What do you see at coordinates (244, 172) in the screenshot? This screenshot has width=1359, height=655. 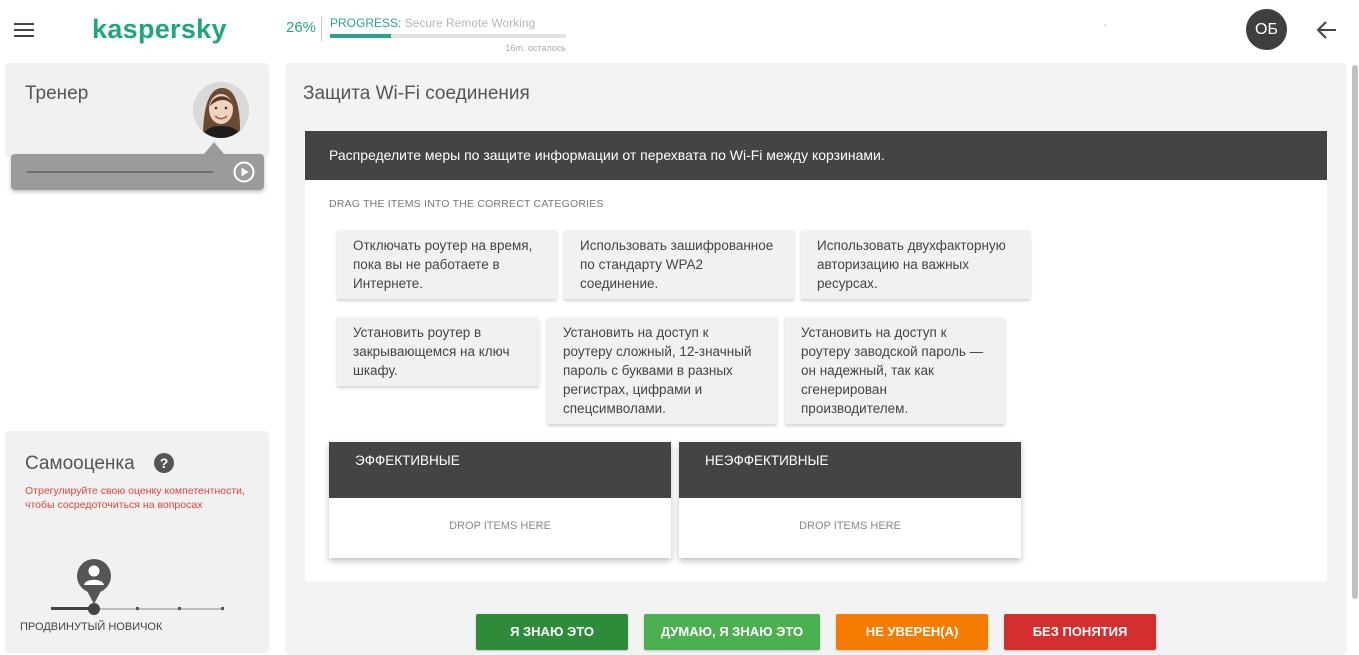 I see `play-circle-icon` at bounding box center [244, 172].